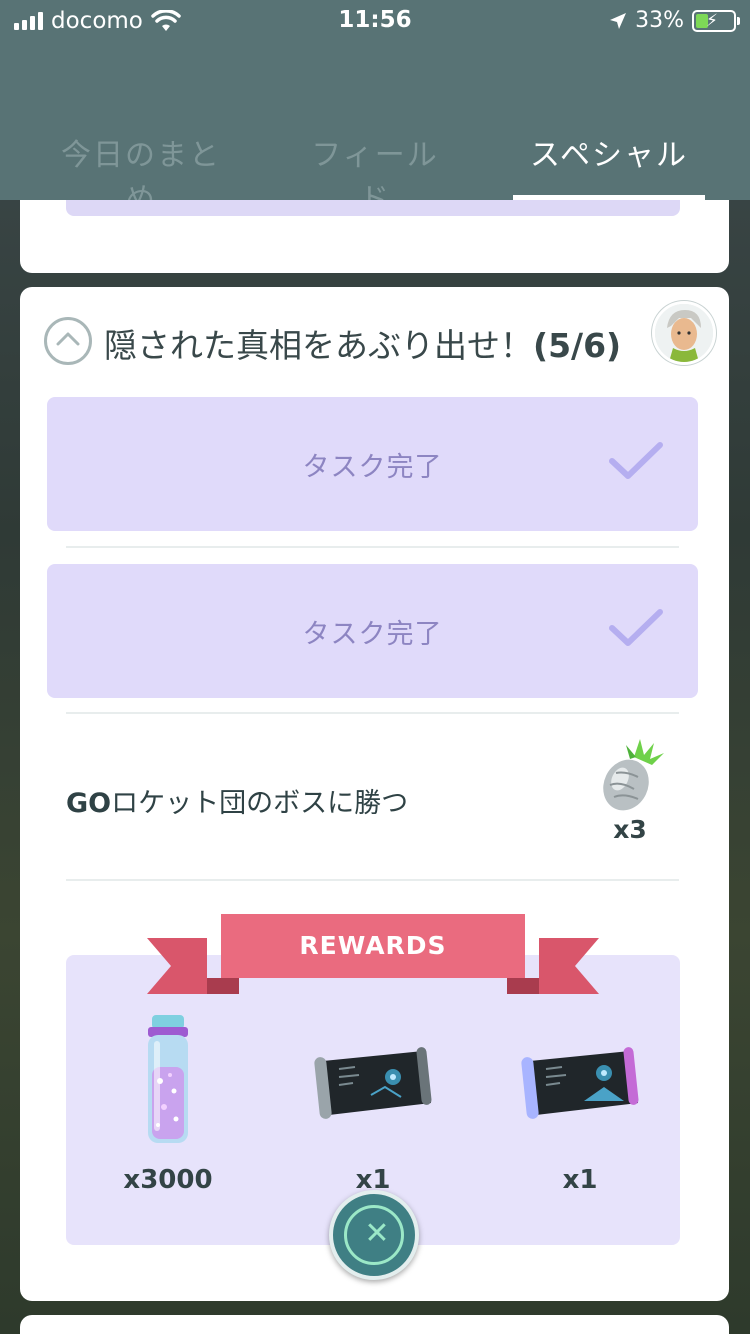  I want to click on stardust-icon, so click(168, 1079).